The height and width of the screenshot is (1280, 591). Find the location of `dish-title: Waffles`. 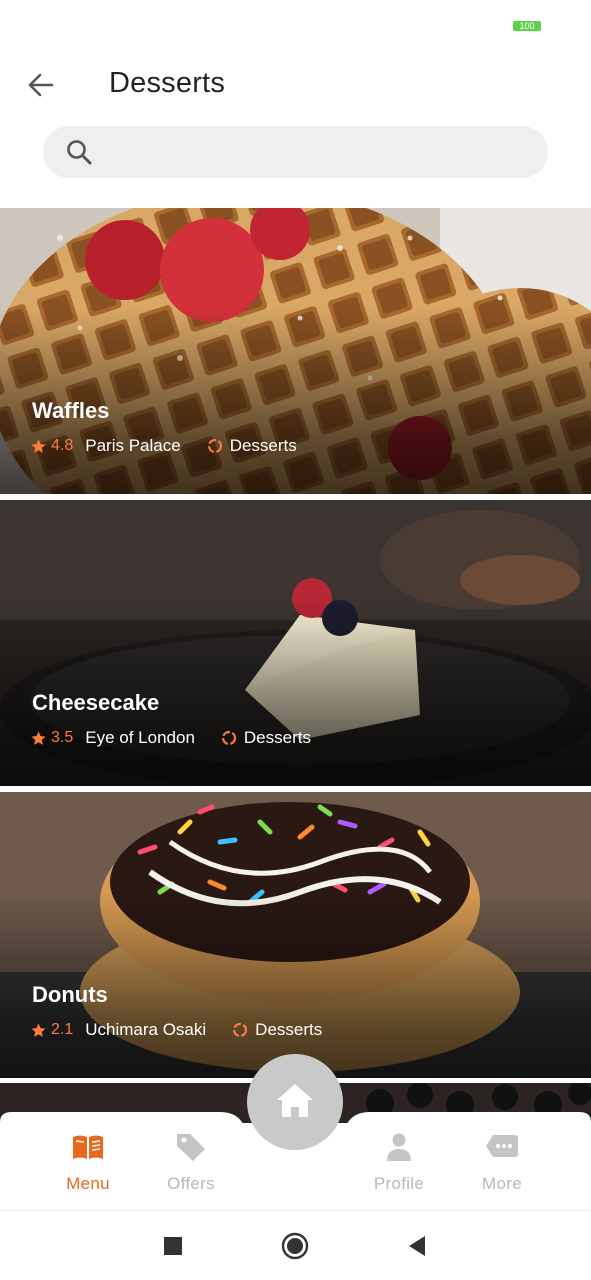

dish-title: Waffles is located at coordinates (71, 410).